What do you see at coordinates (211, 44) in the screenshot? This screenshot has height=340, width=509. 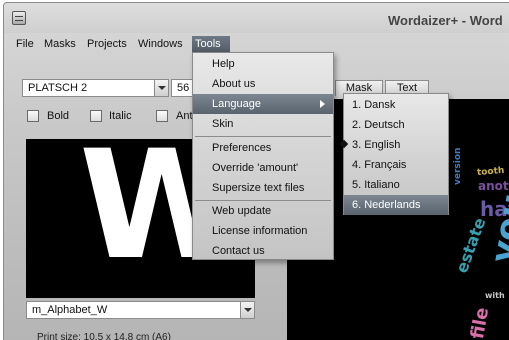 I see `menu-tools: Tools` at bounding box center [211, 44].